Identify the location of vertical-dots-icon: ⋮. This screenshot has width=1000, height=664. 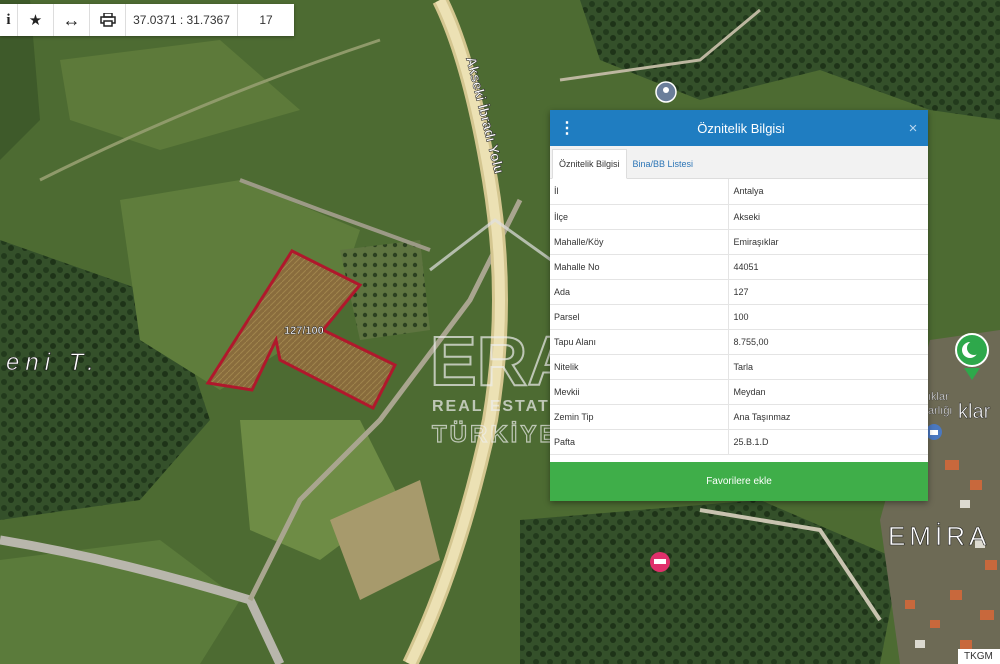
(567, 128).